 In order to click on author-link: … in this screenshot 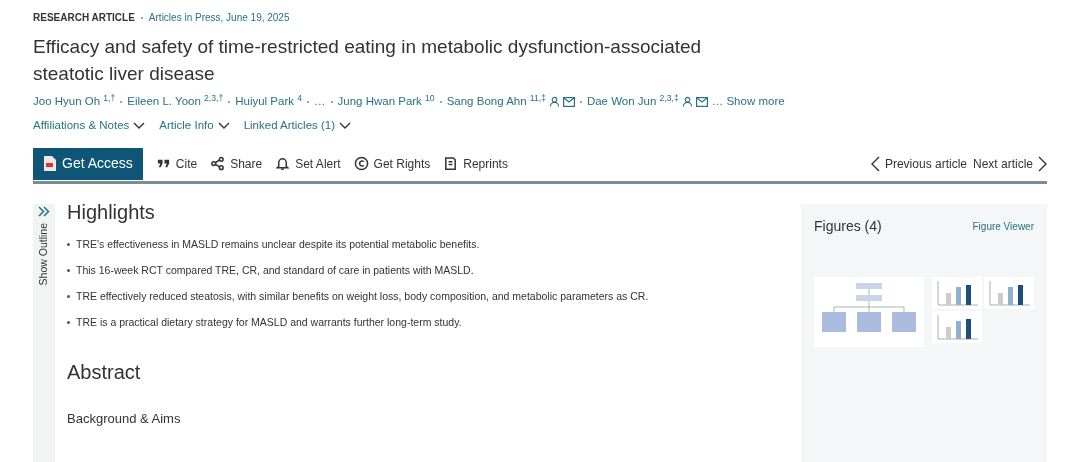, I will do `click(320, 102)`.